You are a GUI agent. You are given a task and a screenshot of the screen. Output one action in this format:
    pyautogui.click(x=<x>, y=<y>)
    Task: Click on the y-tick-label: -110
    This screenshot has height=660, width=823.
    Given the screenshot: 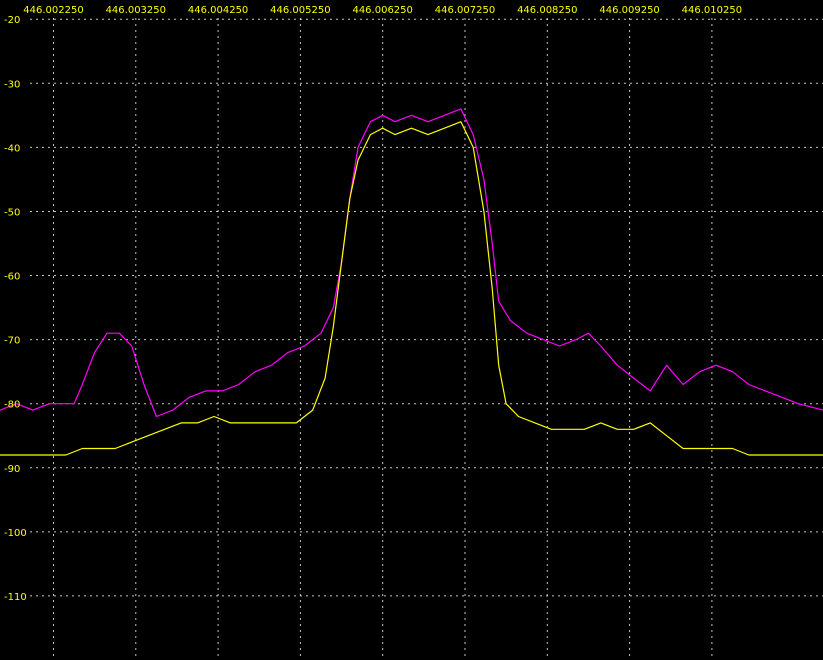 What is the action you would take?
    pyautogui.click(x=15, y=597)
    